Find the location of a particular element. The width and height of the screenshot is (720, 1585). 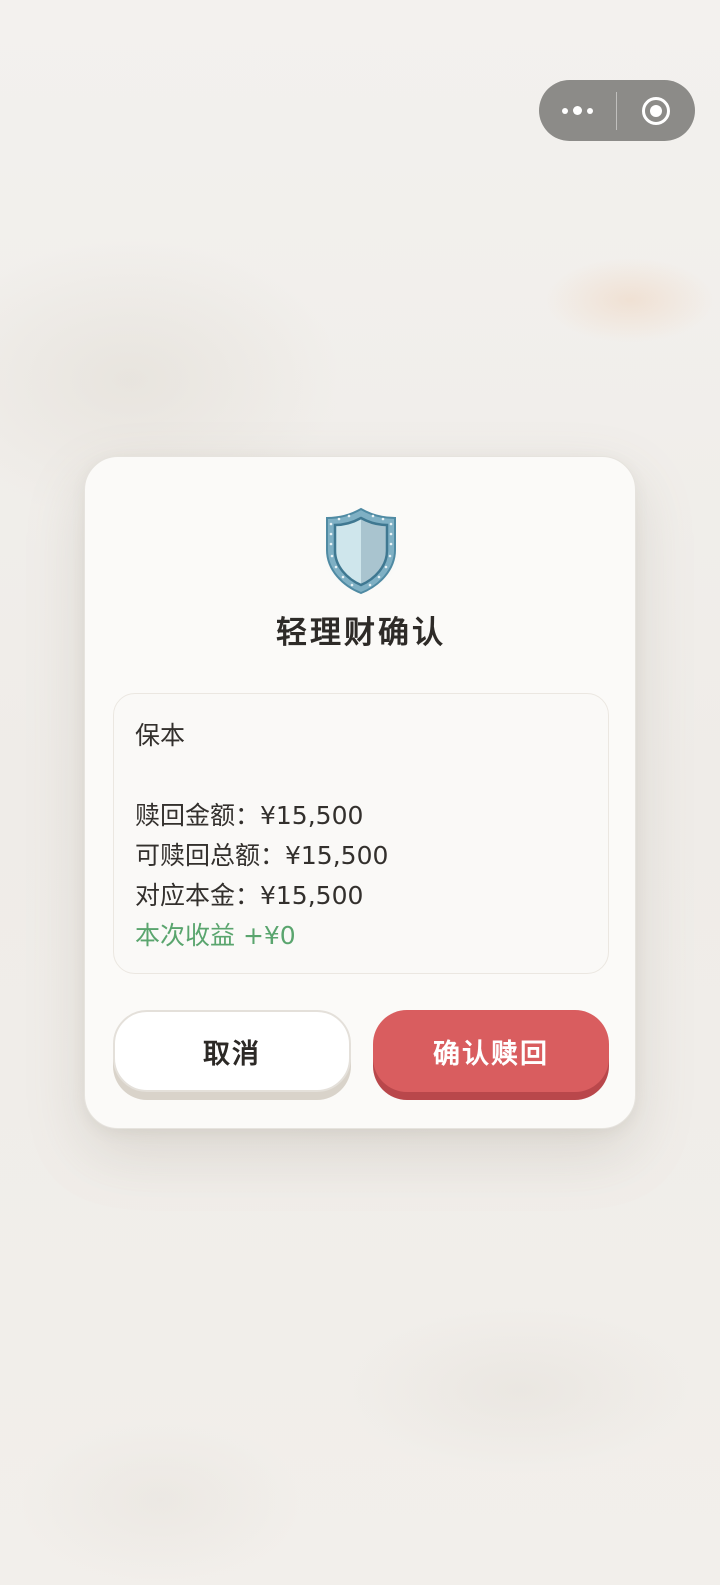

redeem-amount: 赎回金额：¥15,500 is located at coordinates (249, 815).